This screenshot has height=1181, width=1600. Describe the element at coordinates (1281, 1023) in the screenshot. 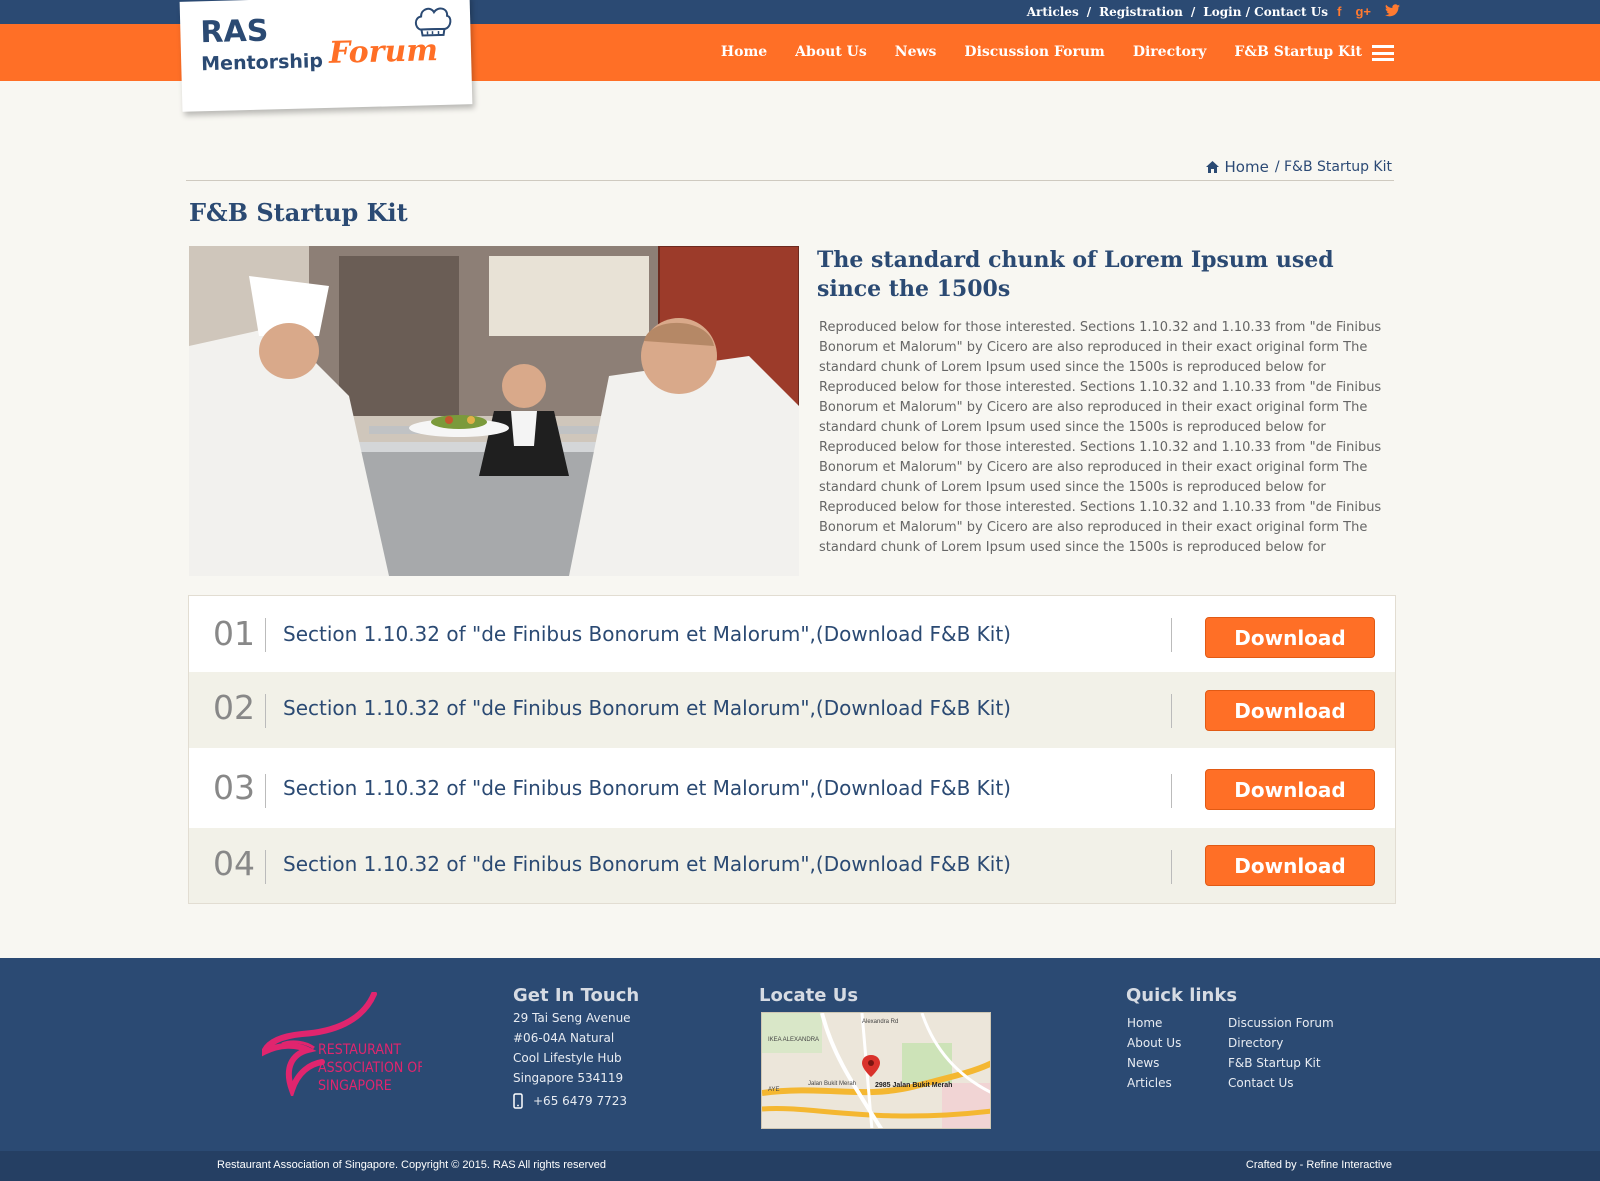

I see `quicklink-discussion-forum: Discussion Forum` at that location.